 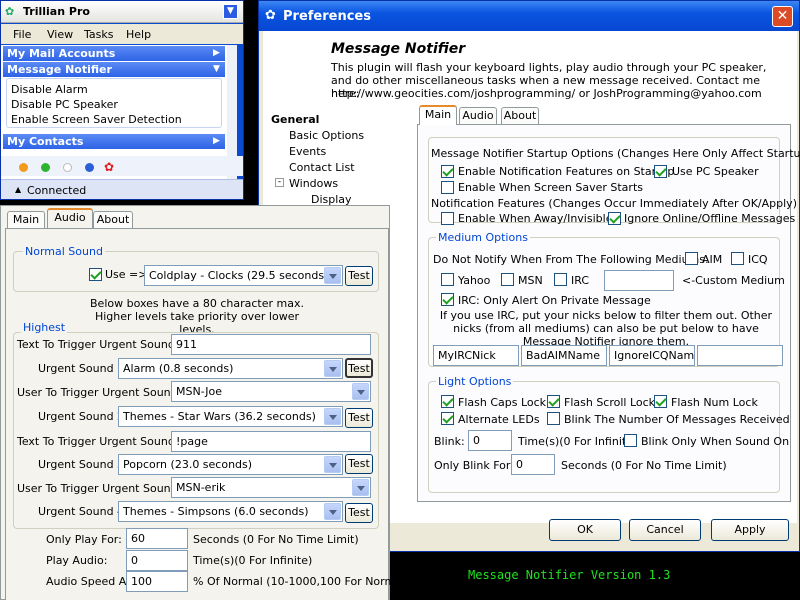 I want to click on blink-input: 0, so click(x=490, y=440).